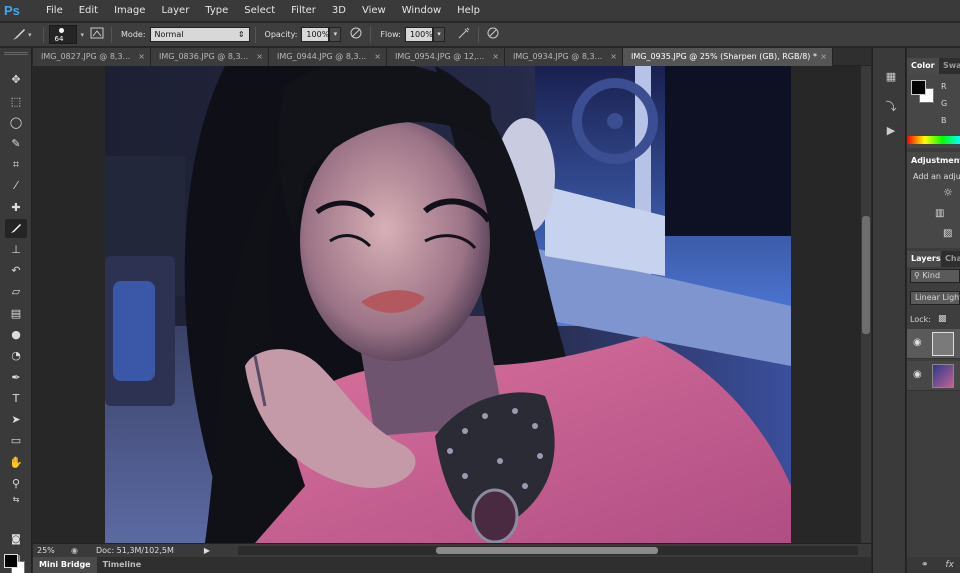 This screenshot has width=960, height=573. What do you see at coordinates (933, 565) in the screenshot?
I see `layers-footer: ⚭ fx` at bounding box center [933, 565].